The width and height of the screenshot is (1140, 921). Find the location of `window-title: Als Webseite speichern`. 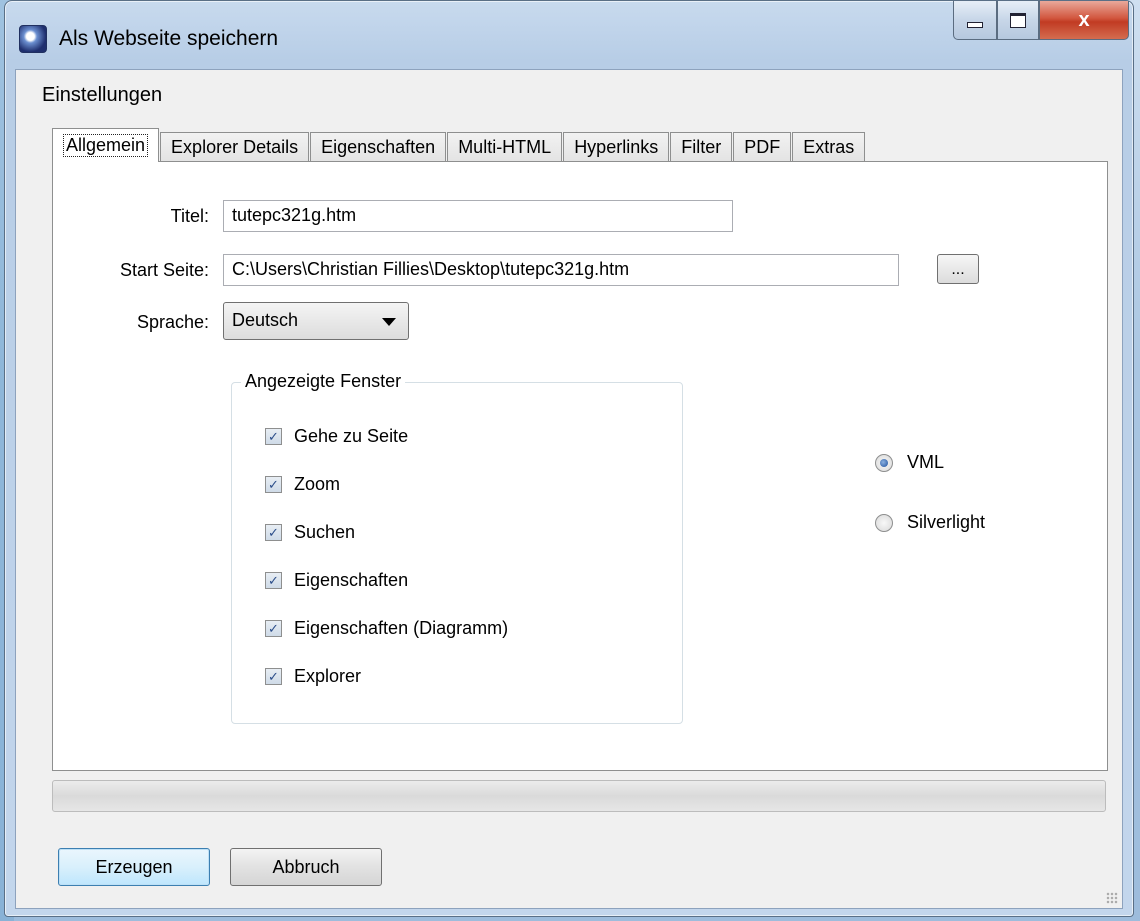

window-title: Als Webseite speichern is located at coordinates (169, 38).